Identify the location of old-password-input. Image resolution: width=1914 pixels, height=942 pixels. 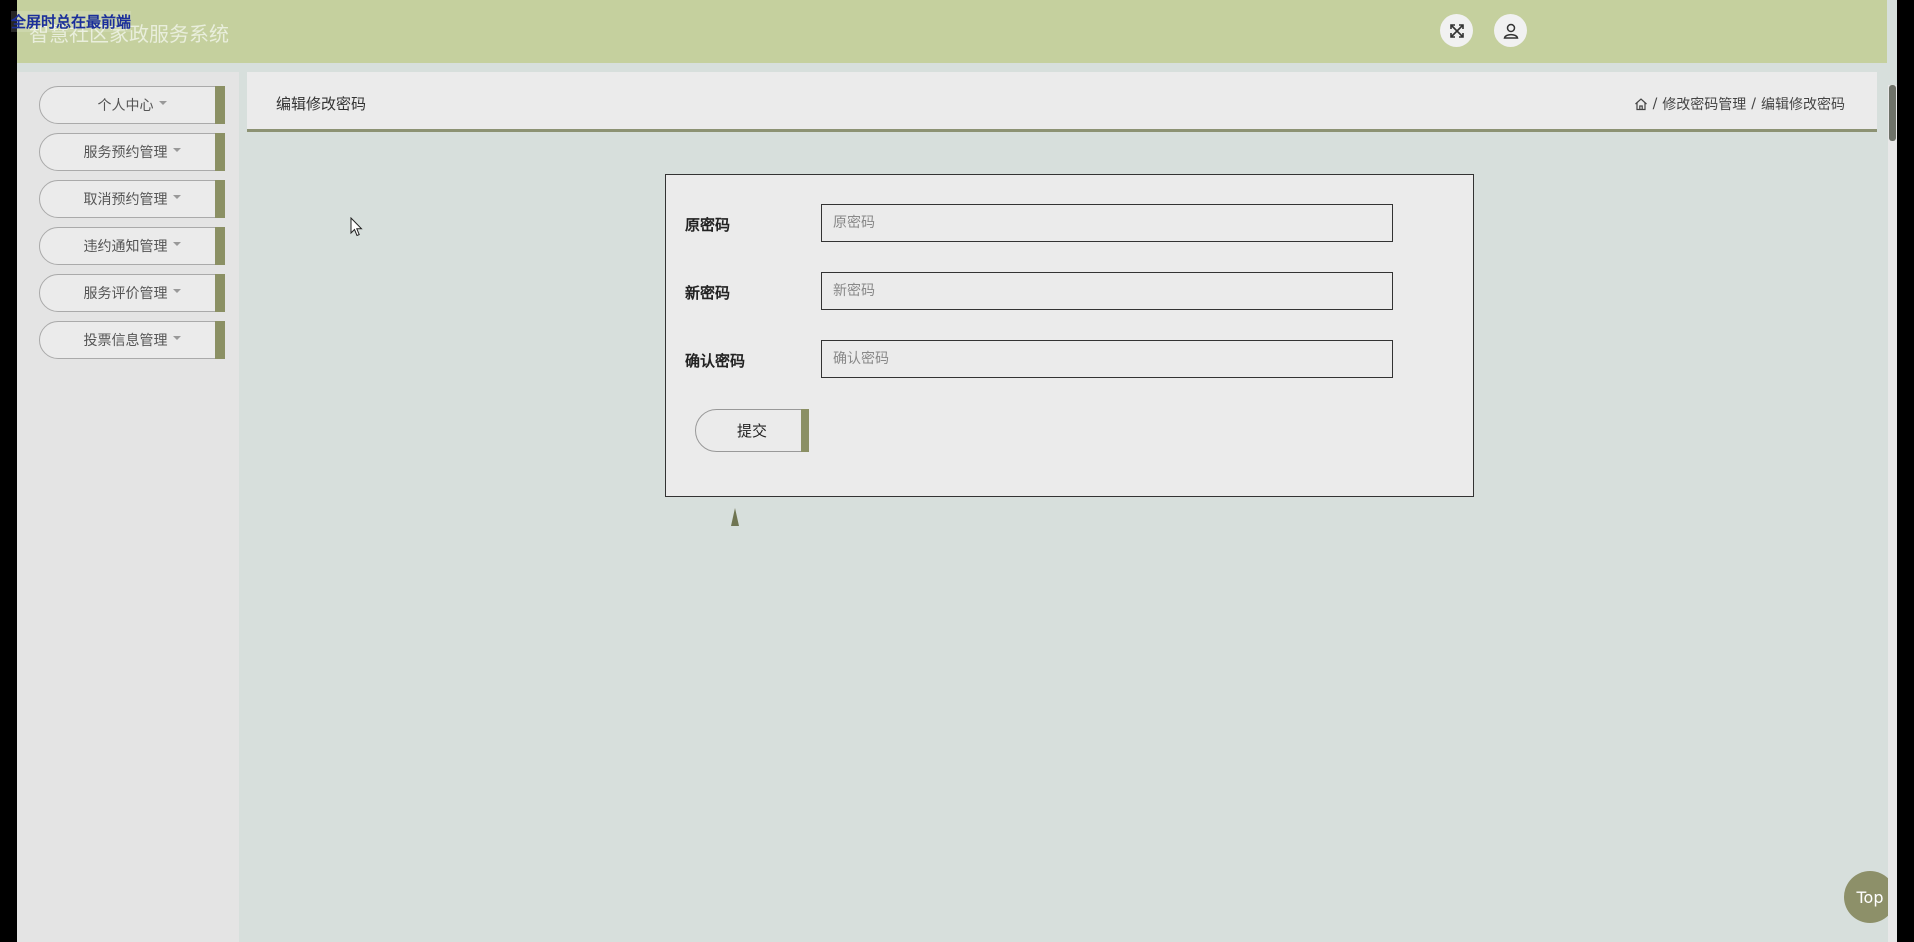
(1107, 223).